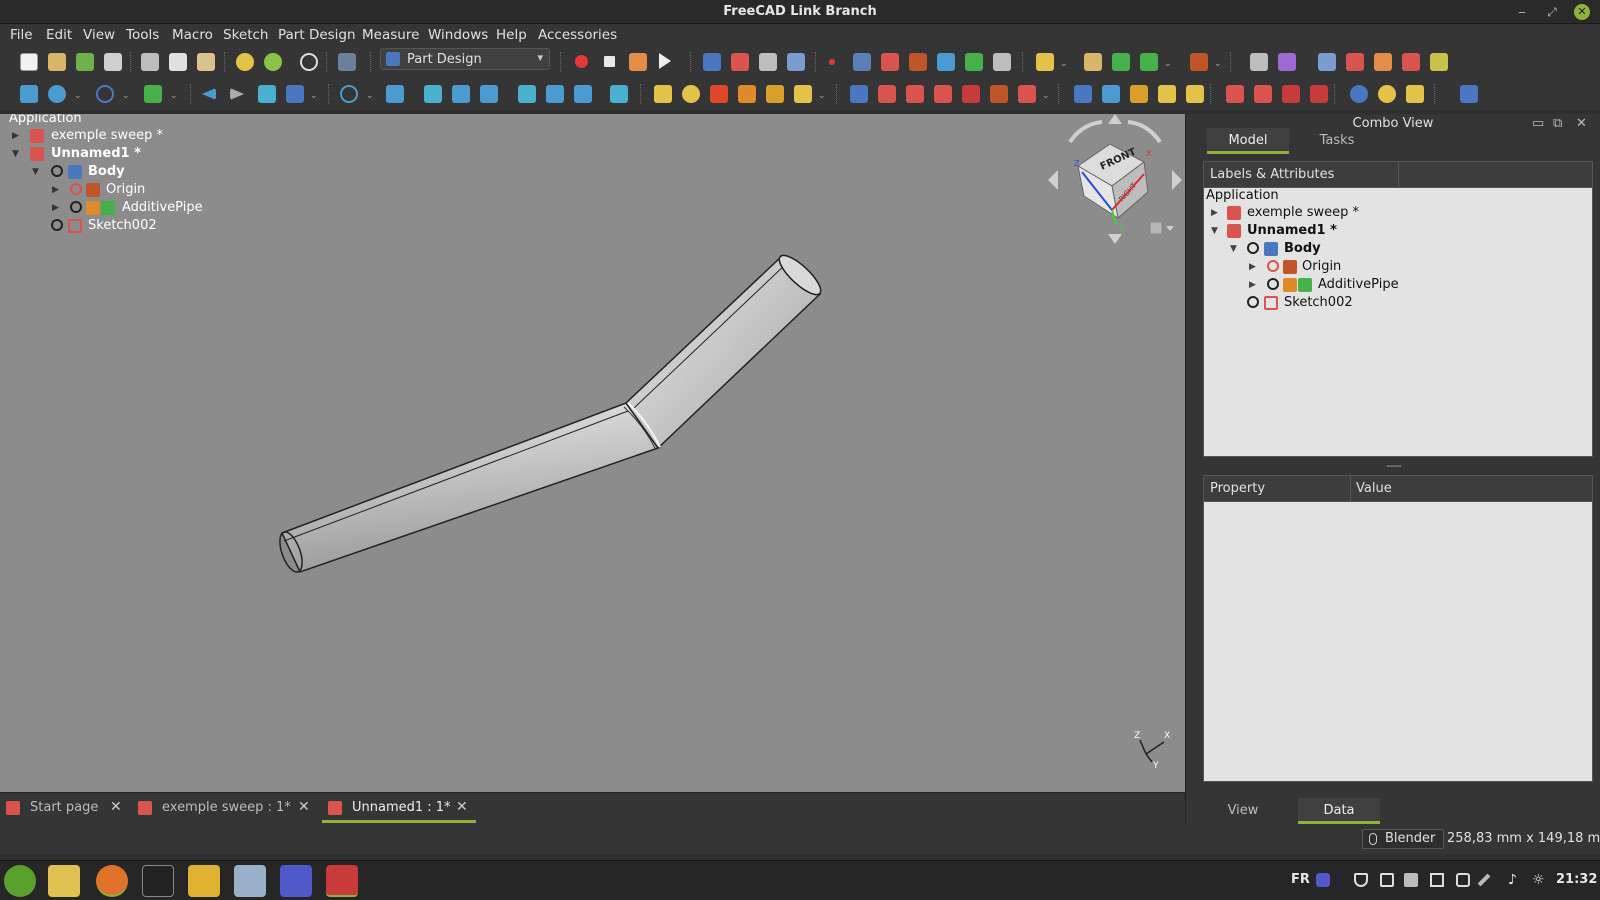 The height and width of the screenshot is (900, 1600). I want to click on thickness-icon, so click(1319, 94).